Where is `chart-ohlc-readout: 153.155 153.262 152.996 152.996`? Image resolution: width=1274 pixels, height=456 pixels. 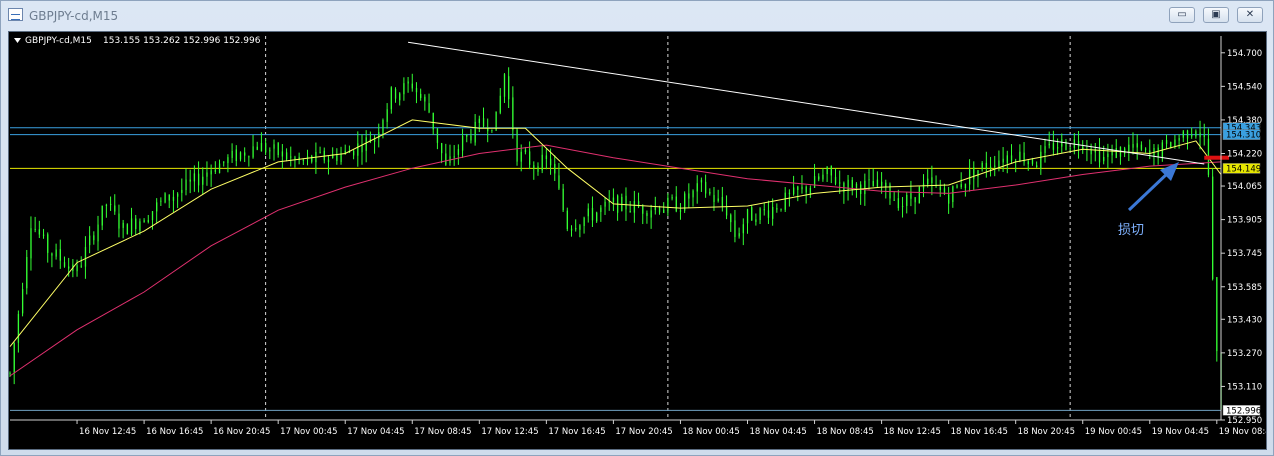 chart-ohlc-readout: 153.155 153.262 152.996 152.996 is located at coordinates (182, 41).